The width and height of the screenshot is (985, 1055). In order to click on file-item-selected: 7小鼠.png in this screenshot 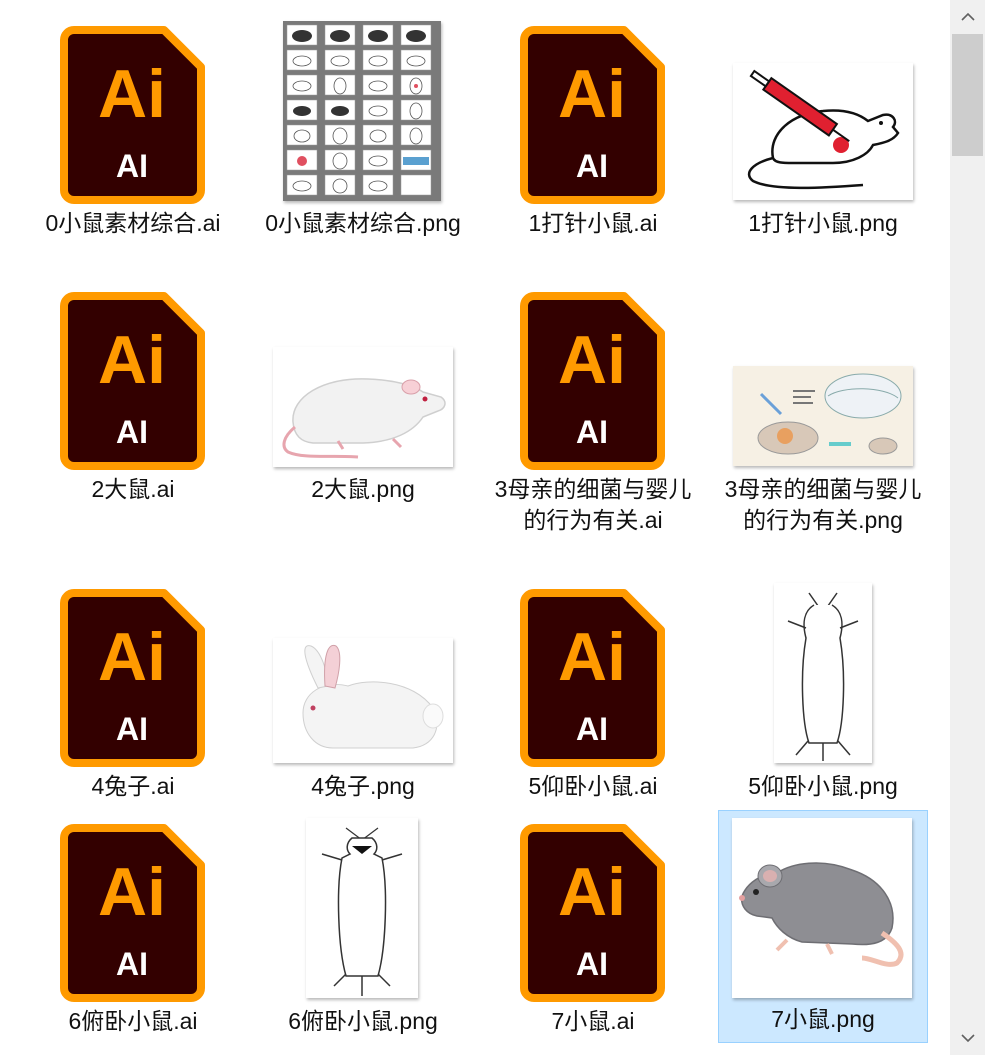, I will do `click(823, 926)`.